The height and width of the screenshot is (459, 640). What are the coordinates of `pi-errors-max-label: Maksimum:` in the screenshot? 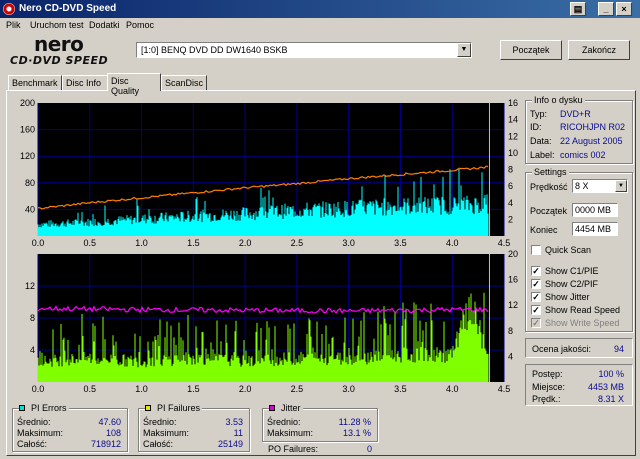 It's located at (40, 433).